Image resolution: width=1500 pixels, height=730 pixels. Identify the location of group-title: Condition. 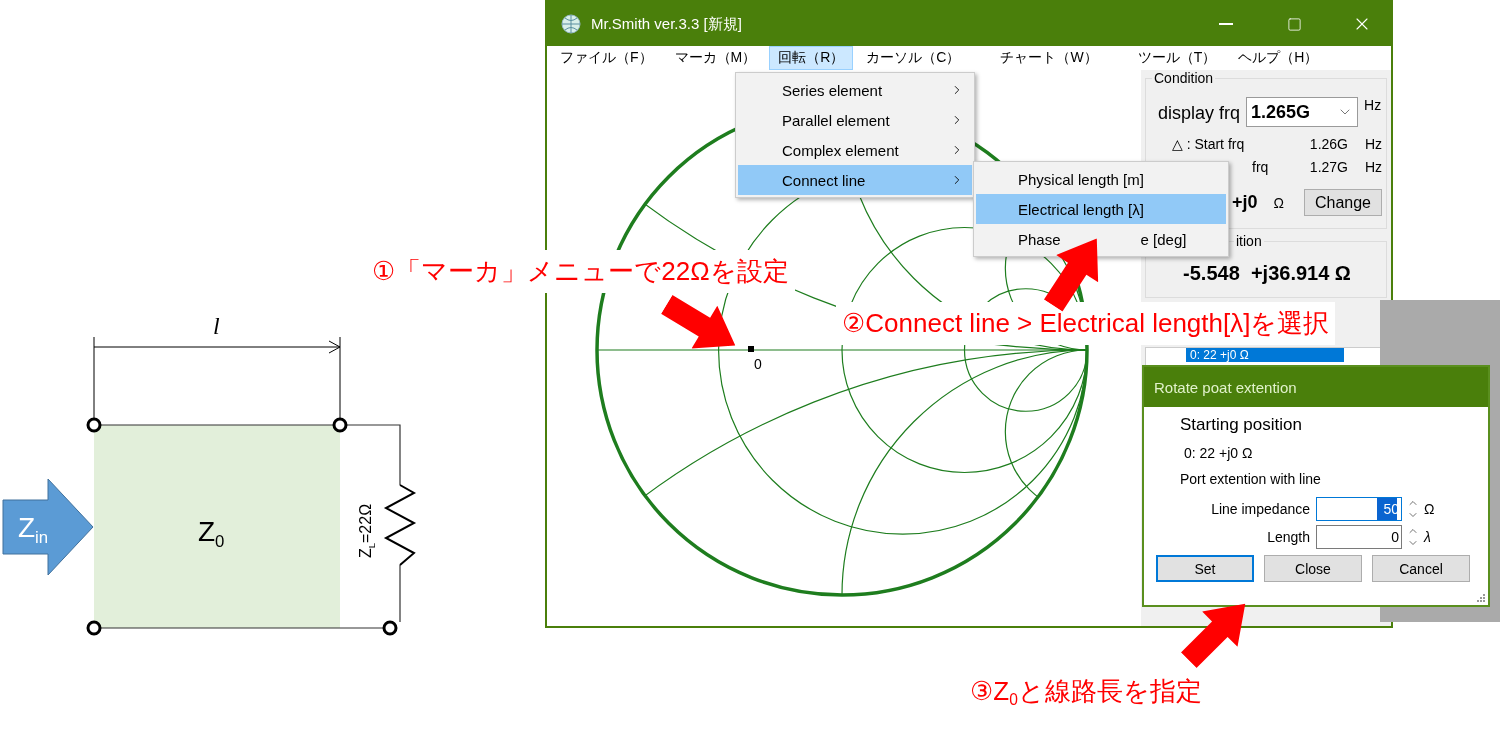
(1184, 78).